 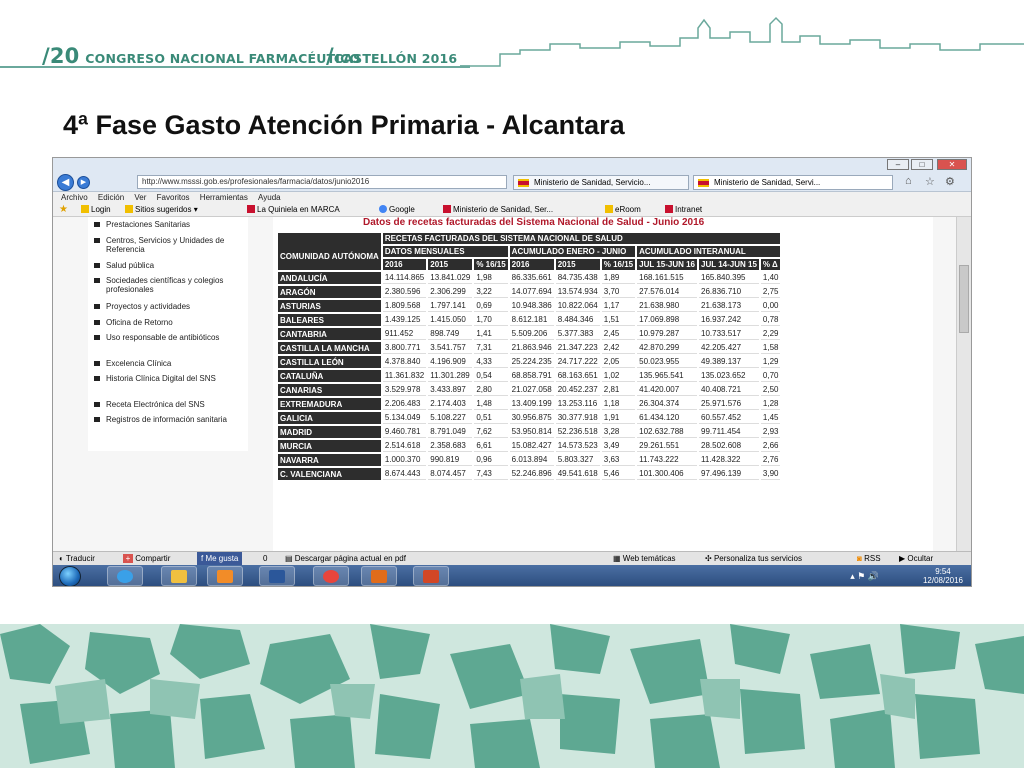 What do you see at coordinates (577, 474) in the screenshot?
I see `value-cell: 49.541.618` at bounding box center [577, 474].